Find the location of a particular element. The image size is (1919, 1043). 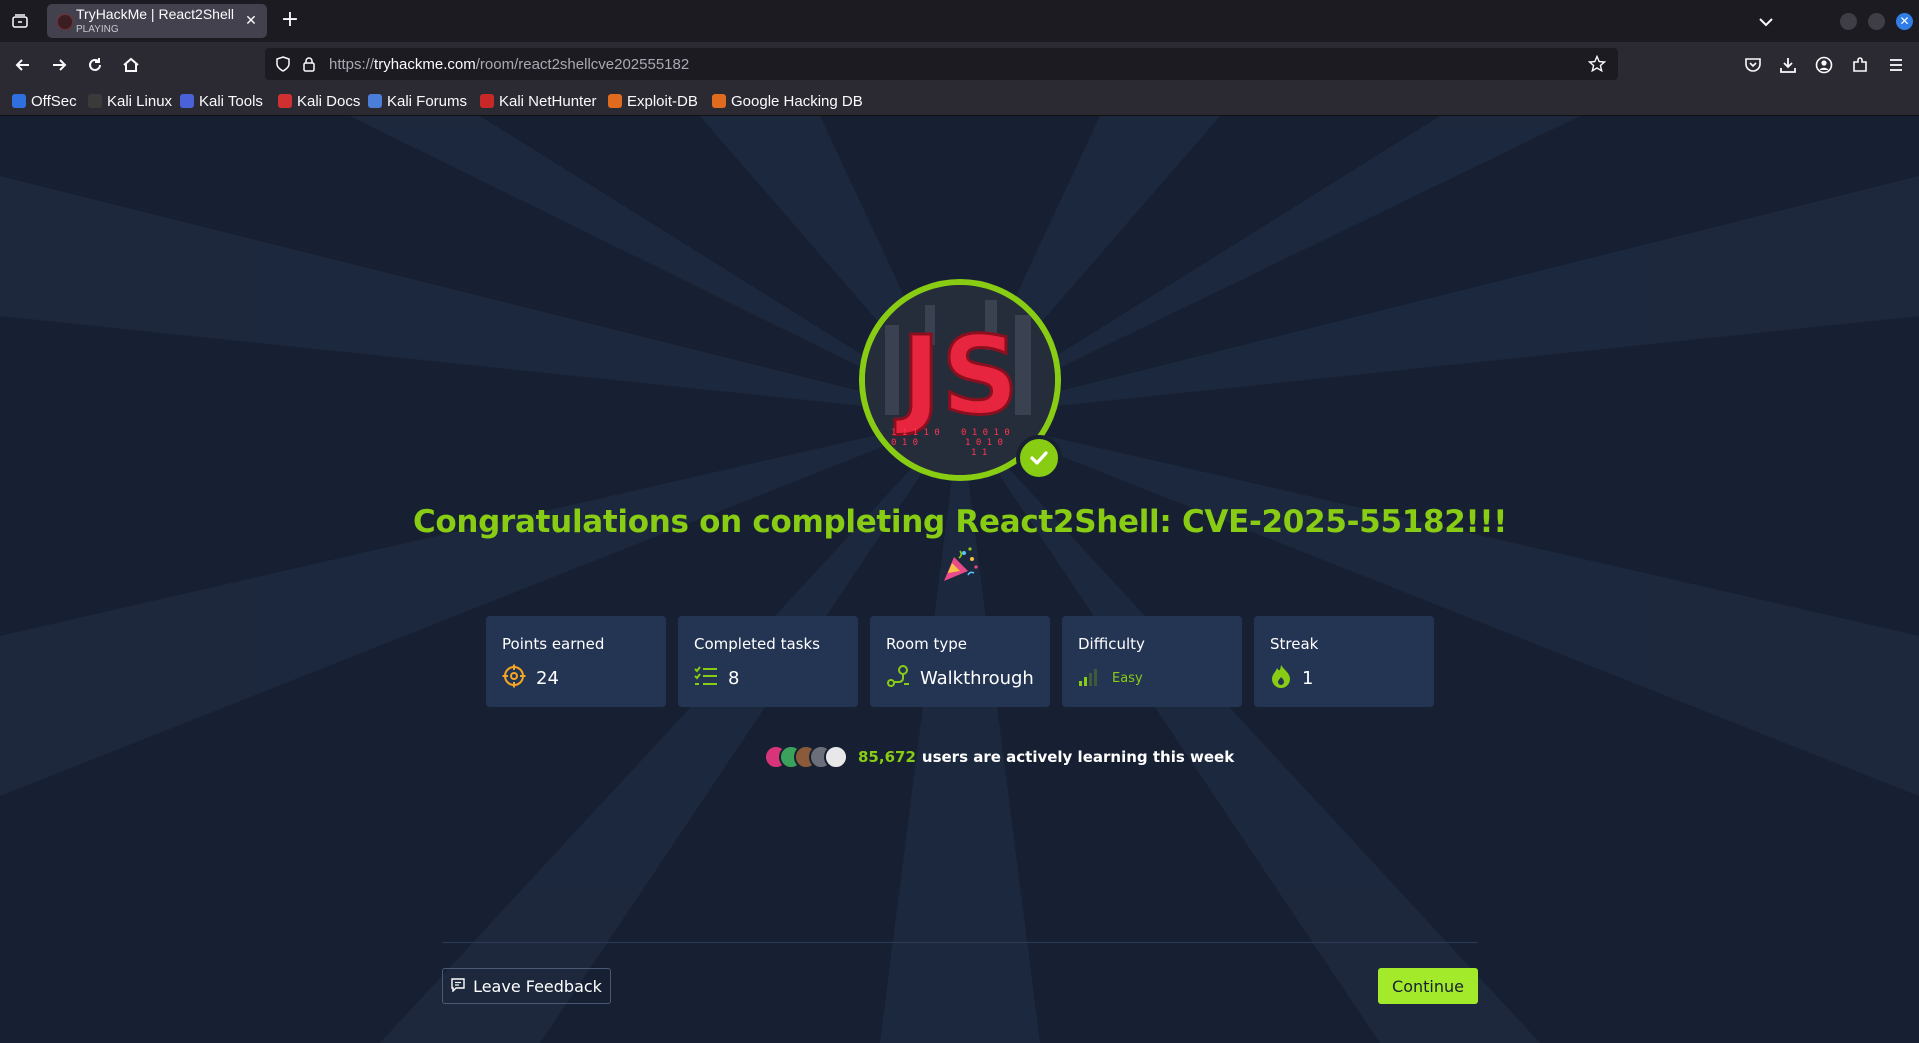

bookmark-kali-nethunter: Kali NetHunter is located at coordinates (538, 101).